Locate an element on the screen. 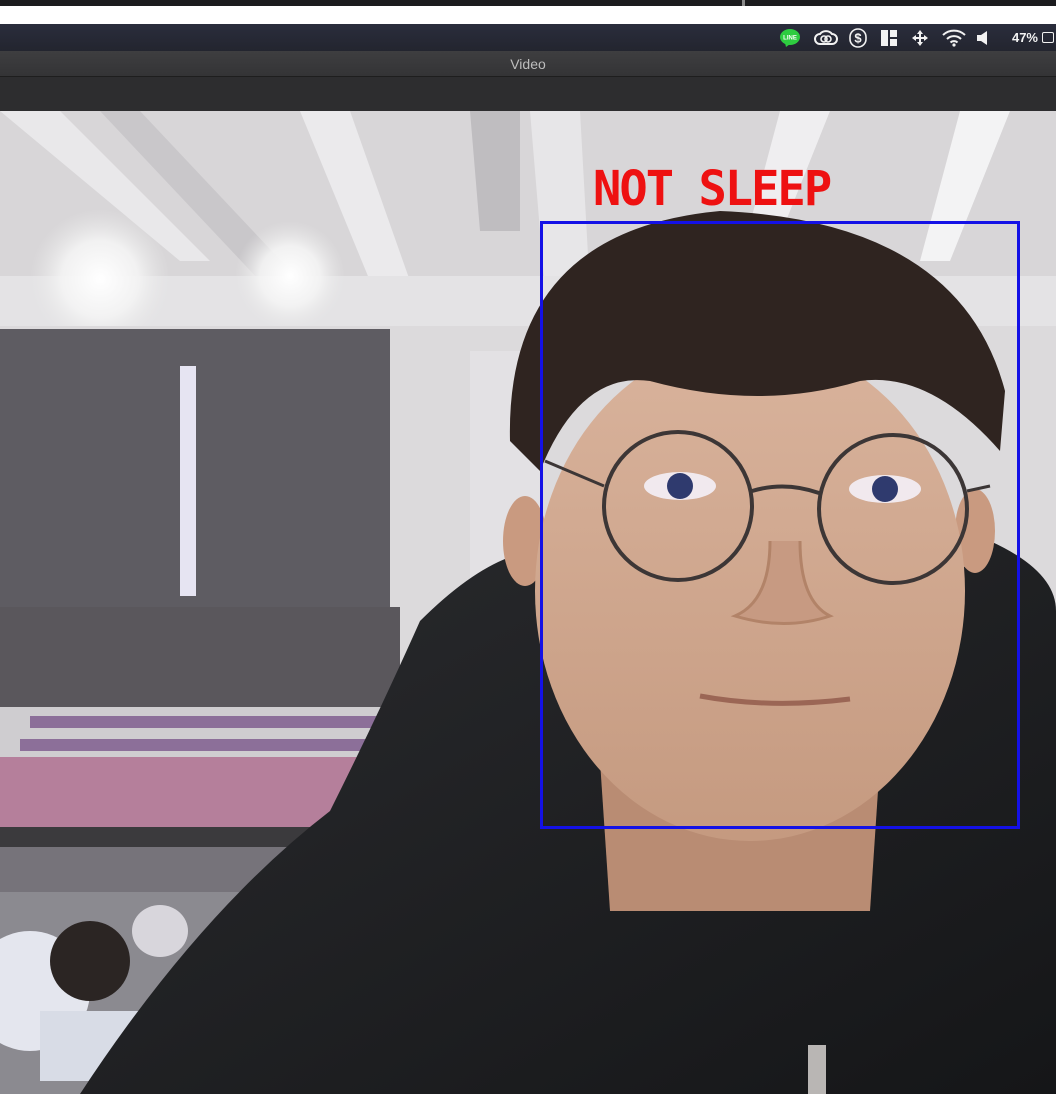  window-layout-icon is located at coordinates (889, 37).